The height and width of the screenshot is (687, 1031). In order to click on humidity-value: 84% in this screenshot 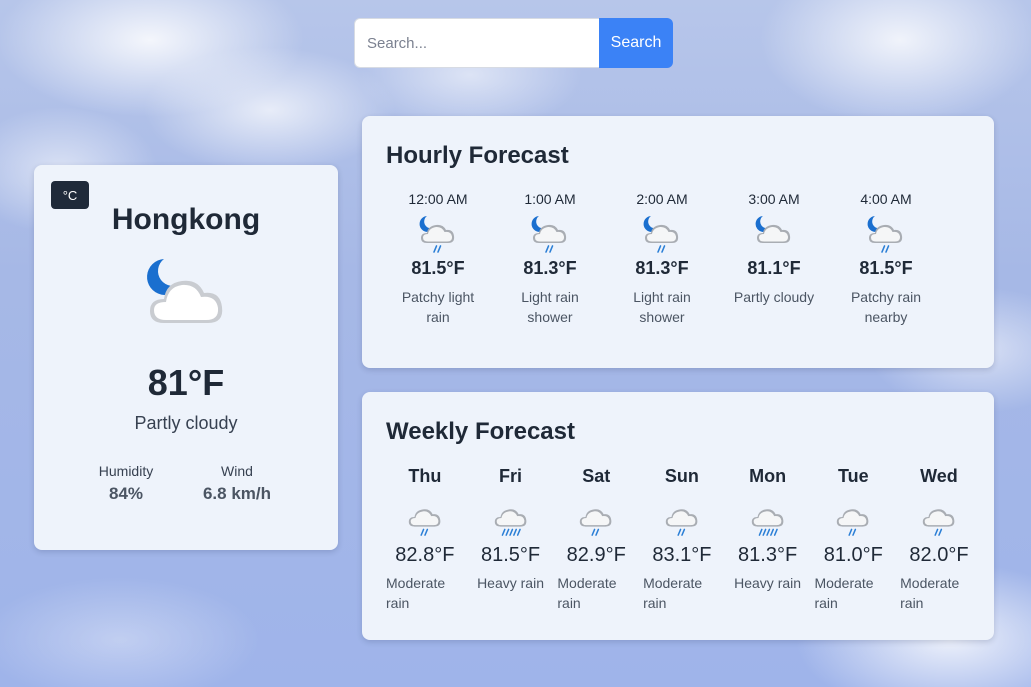, I will do `click(126, 493)`.